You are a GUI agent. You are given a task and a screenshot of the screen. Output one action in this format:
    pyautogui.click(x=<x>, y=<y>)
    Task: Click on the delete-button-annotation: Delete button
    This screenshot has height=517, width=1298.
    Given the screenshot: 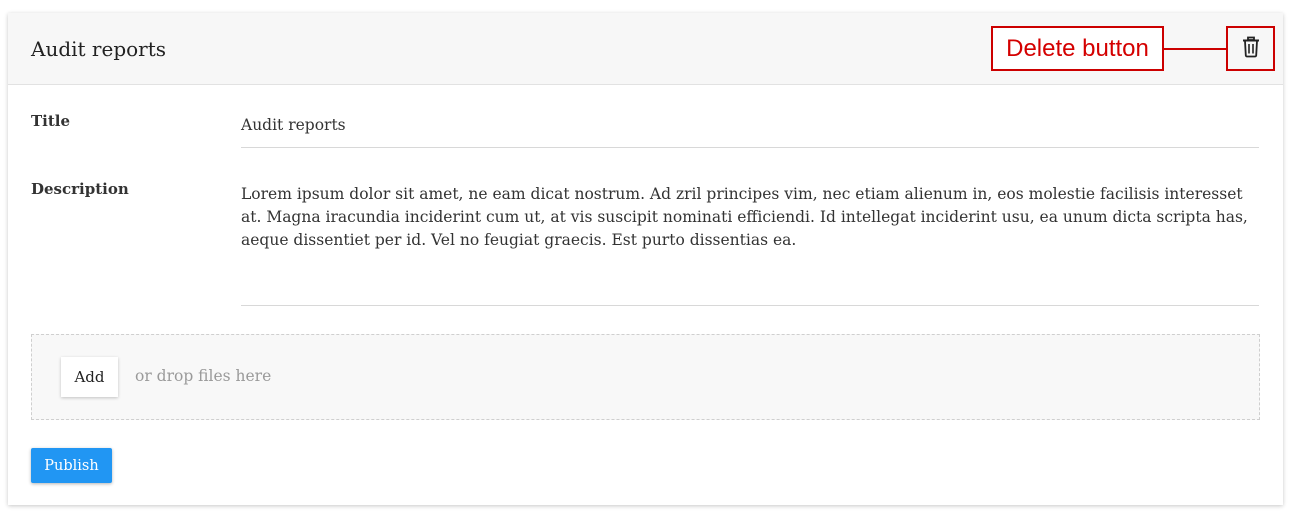 What is the action you would take?
    pyautogui.click(x=1077, y=48)
    